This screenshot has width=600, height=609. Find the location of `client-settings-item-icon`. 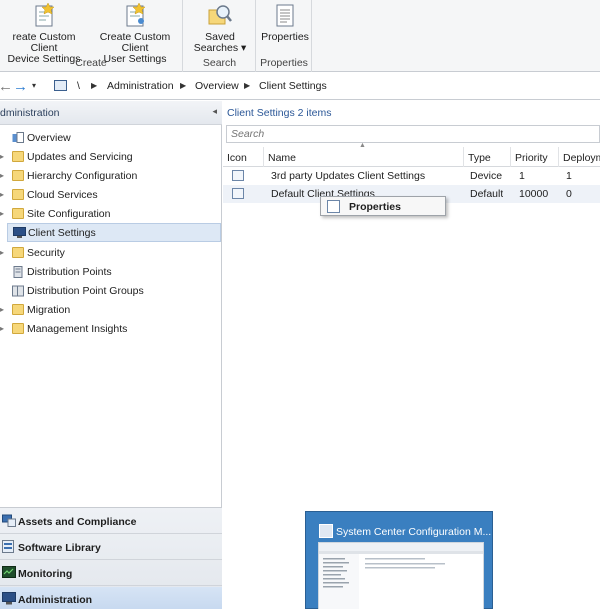

client-settings-item-icon is located at coordinates (238, 175).